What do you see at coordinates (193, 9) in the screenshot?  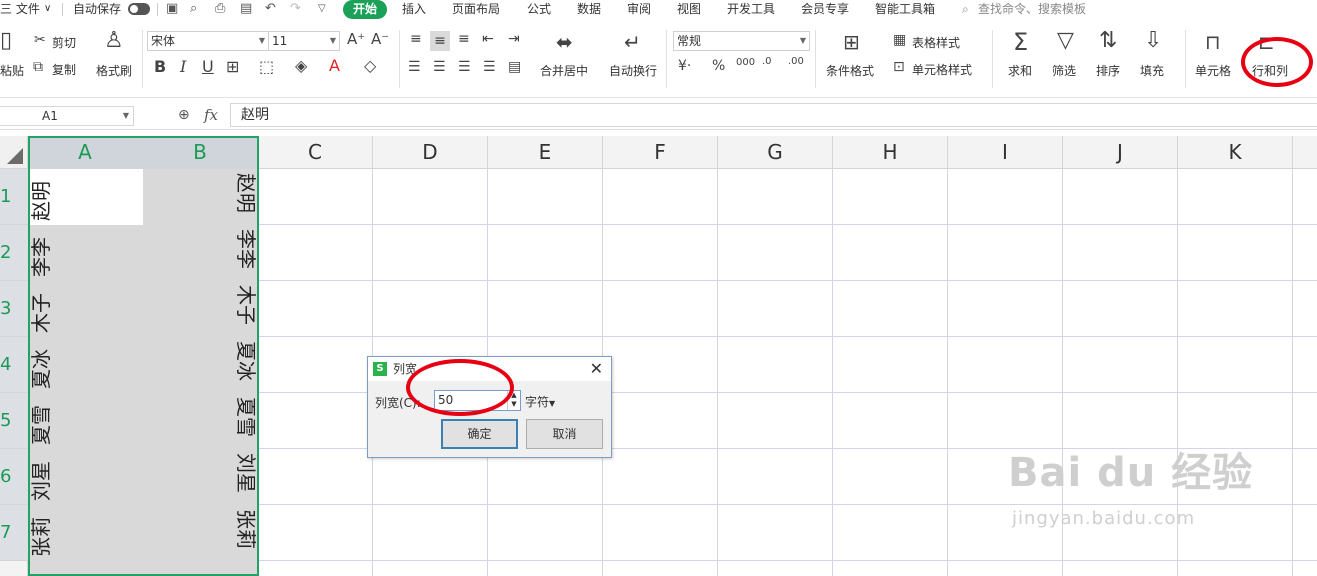 I see `export-icon: ⌕` at bounding box center [193, 9].